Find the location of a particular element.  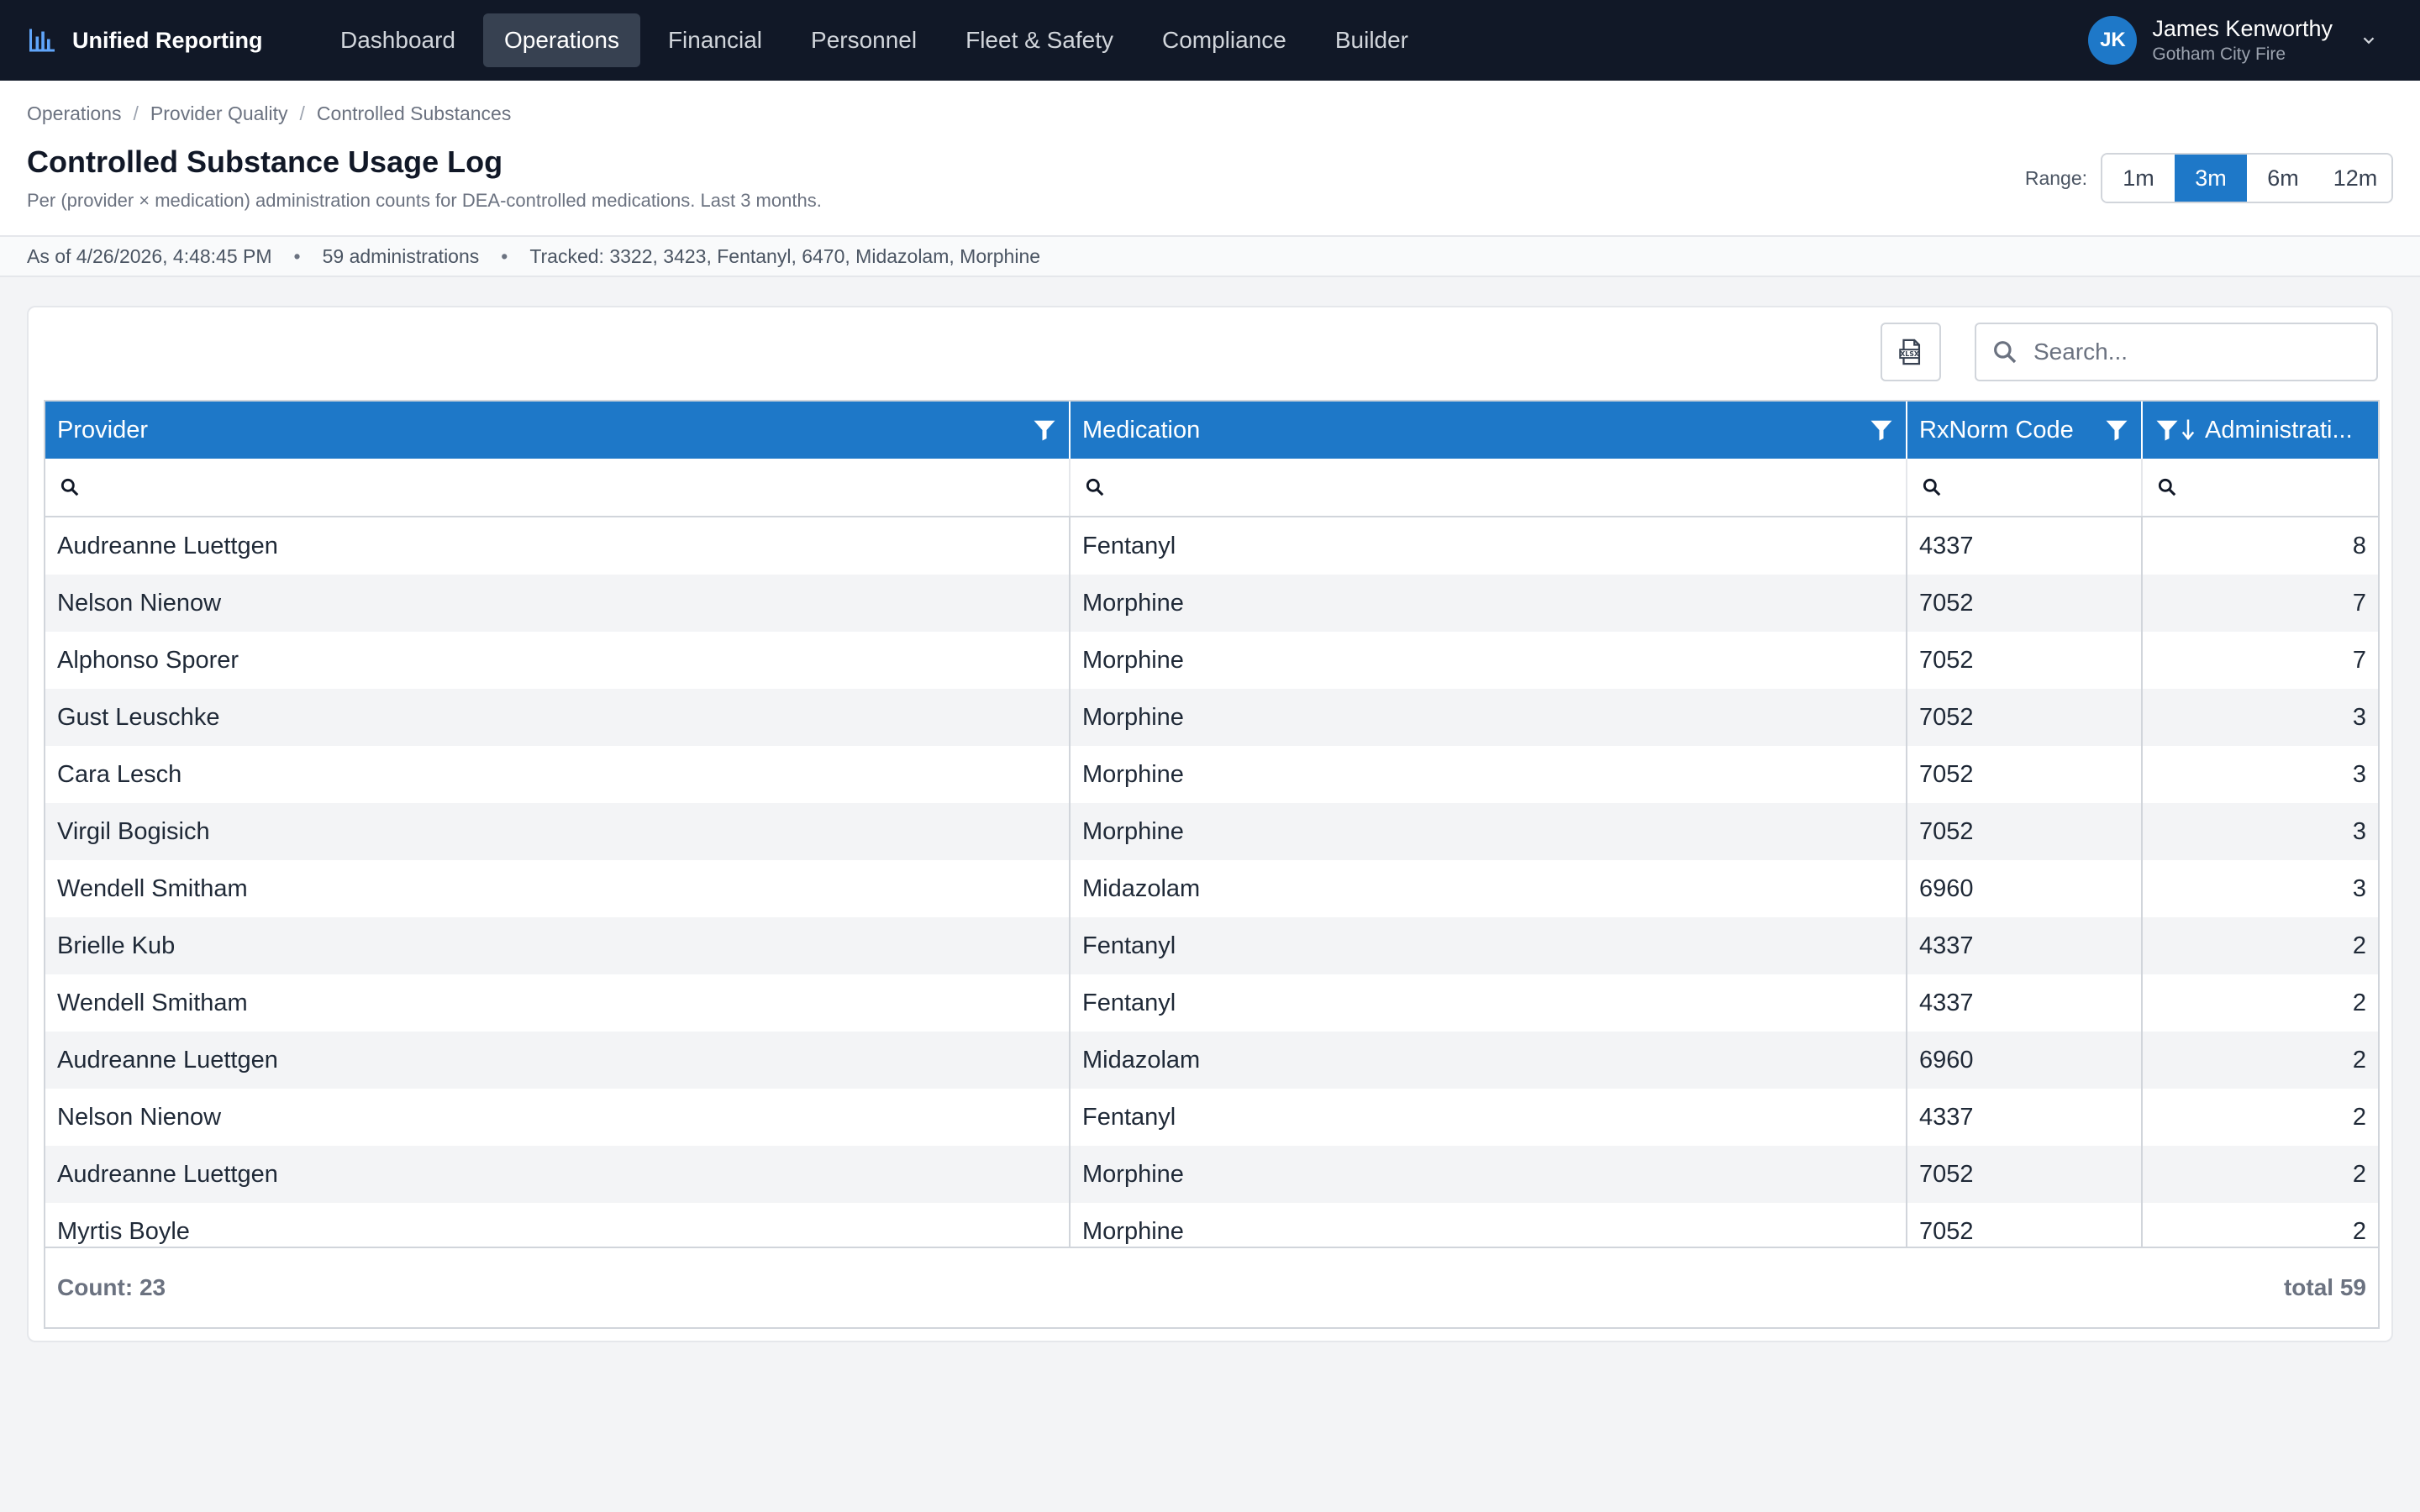

table-row: Virgil Bogisich Morphine 7052 3 is located at coordinates (1211, 831).